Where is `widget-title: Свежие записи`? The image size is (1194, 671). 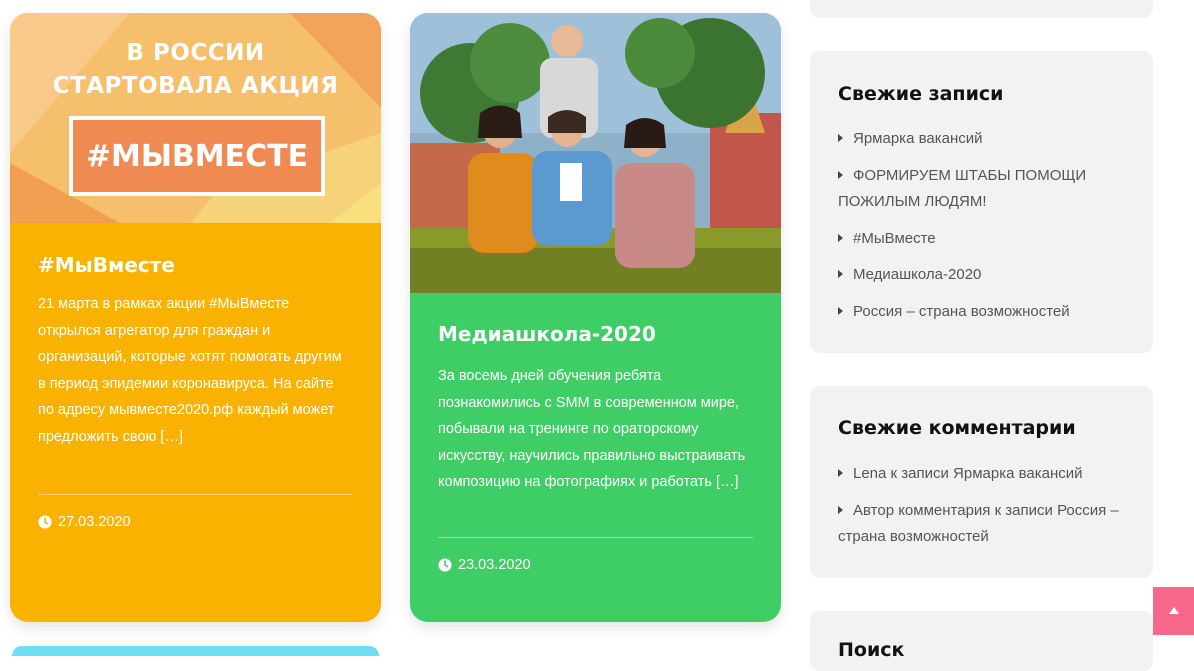 widget-title: Свежие записи is located at coordinates (921, 94).